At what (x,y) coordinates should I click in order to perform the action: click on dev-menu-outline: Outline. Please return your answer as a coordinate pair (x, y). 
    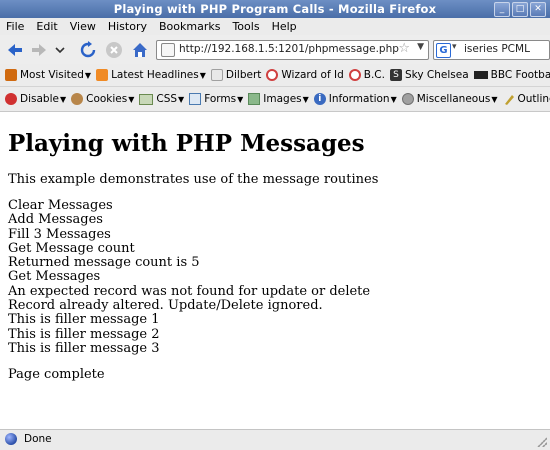
    Looking at the image, I should click on (526, 99).